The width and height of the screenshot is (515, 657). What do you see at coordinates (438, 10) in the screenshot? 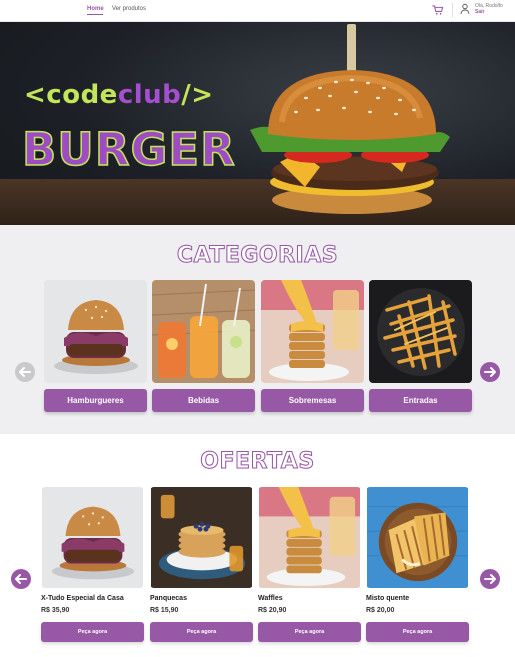
I see `cart-icon` at bounding box center [438, 10].